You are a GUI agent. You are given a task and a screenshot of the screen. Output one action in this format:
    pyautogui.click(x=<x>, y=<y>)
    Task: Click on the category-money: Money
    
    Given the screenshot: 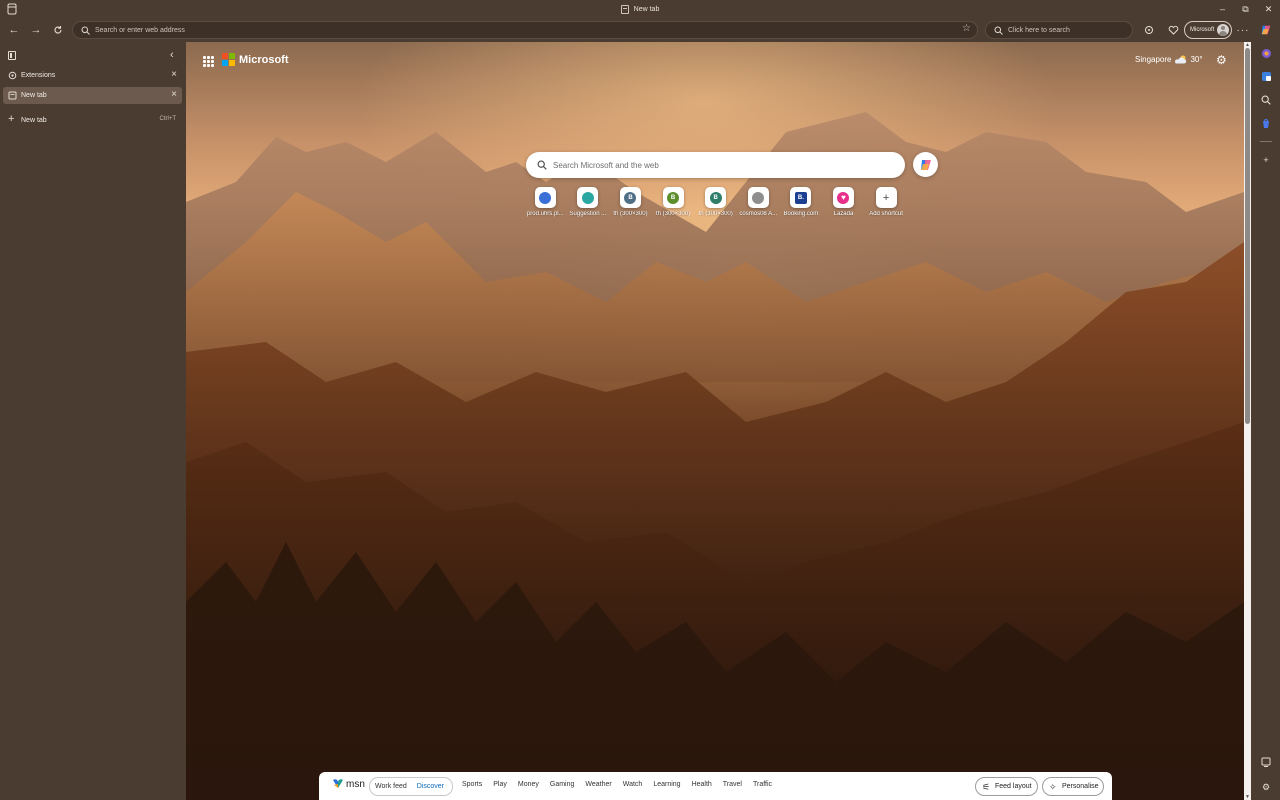 What is the action you would take?
    pyautogui.click(x=528, y=784)
    